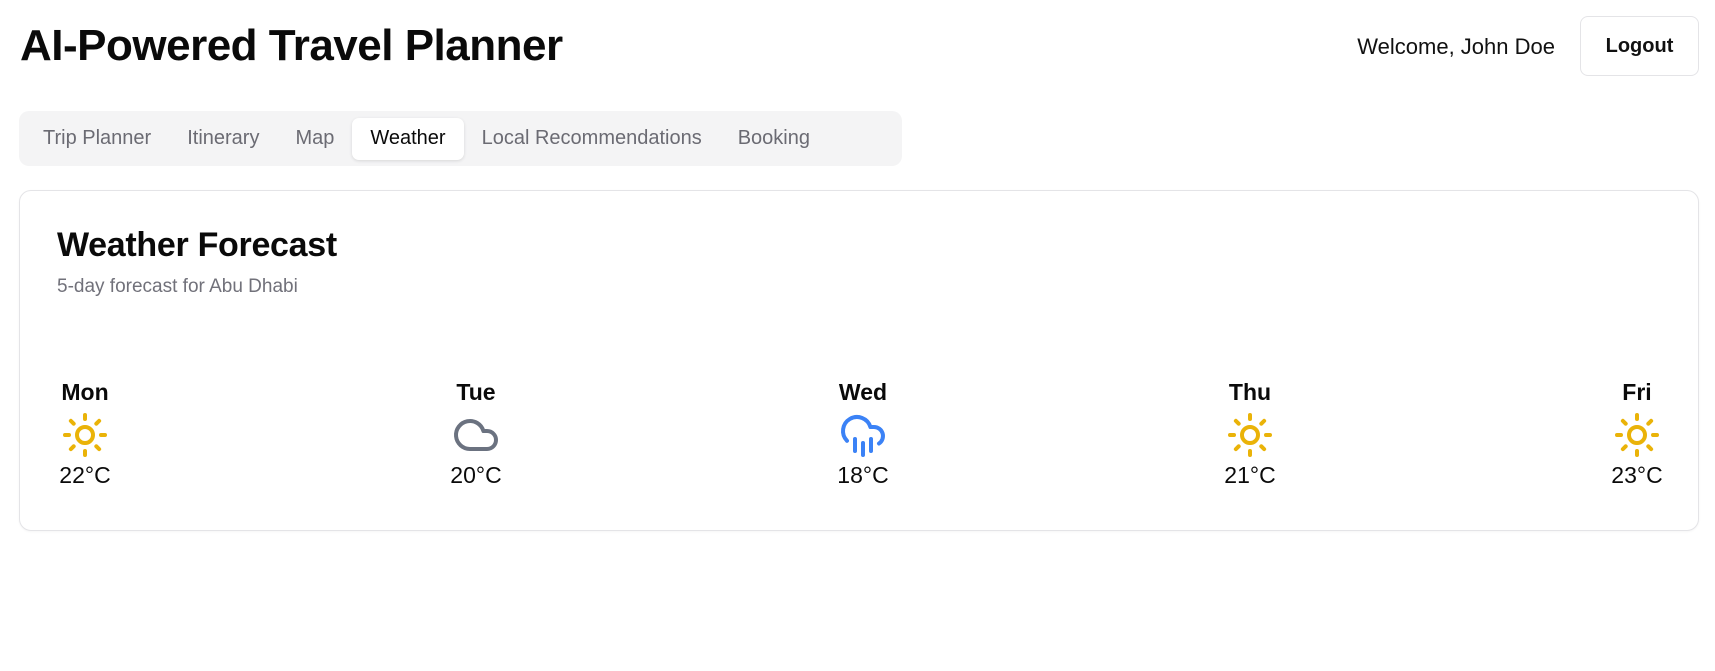 The height and width of the screenshot is (671, 1715). Describe the element at coordinates (85, 475) in the screenshot. I see `day-temp: 22°C` at that location.